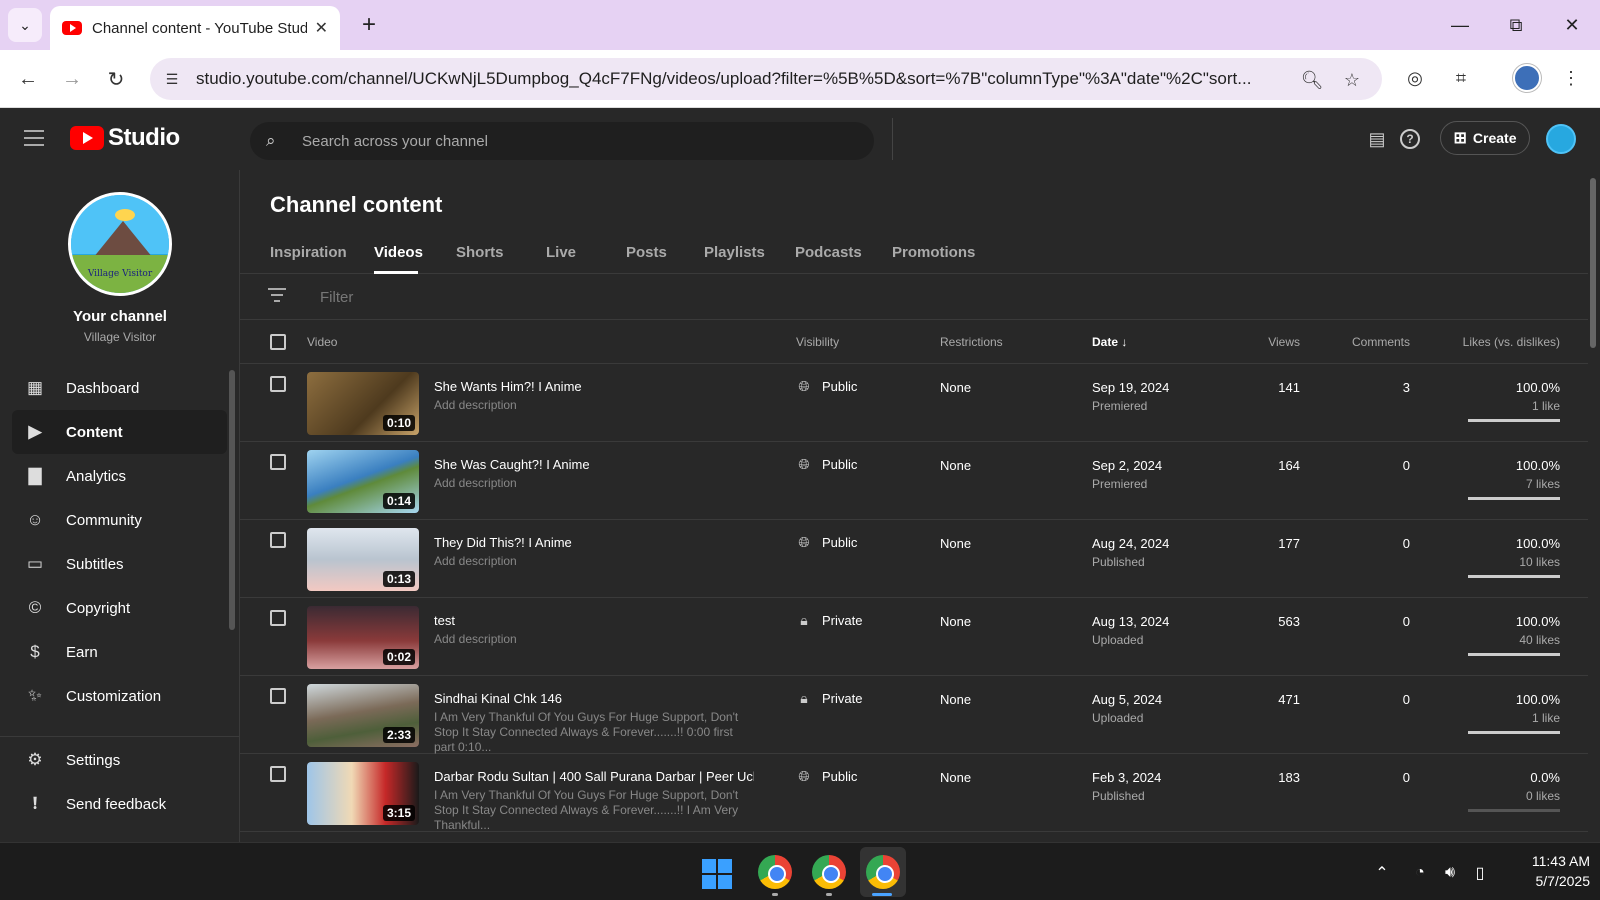 The height and width of the screenshot is (900, 1600). What do you see at coordinates (1420, 873) in the screenshot?
I see `wifi-icon: ◔` at bounding box center [1420, 873].